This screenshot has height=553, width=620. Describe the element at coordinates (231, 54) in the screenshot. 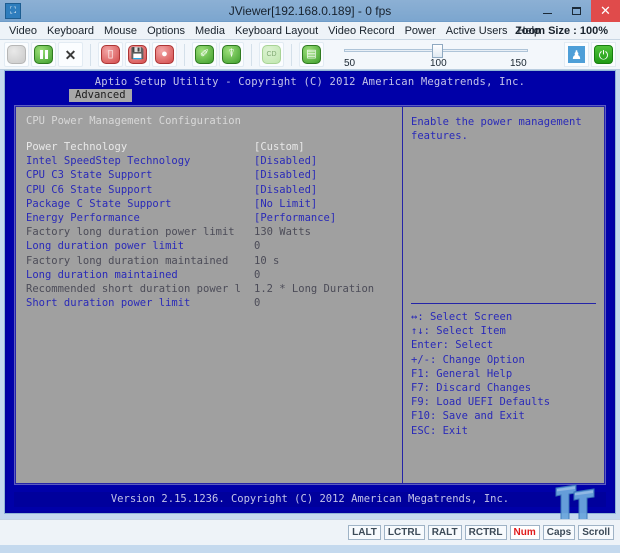

I see `virtual-keyboard-button: ⍒` at that location.